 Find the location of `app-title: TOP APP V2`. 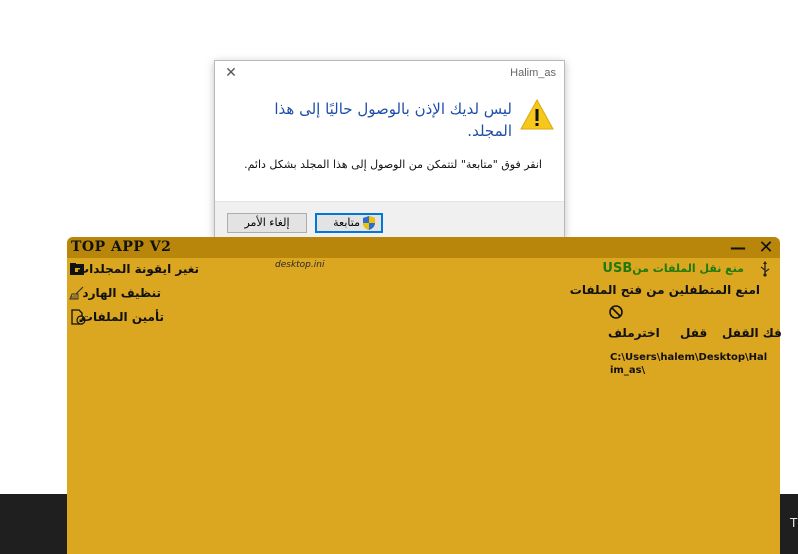

app-title: TOP APP V2 is located at coordinates (121, 247).